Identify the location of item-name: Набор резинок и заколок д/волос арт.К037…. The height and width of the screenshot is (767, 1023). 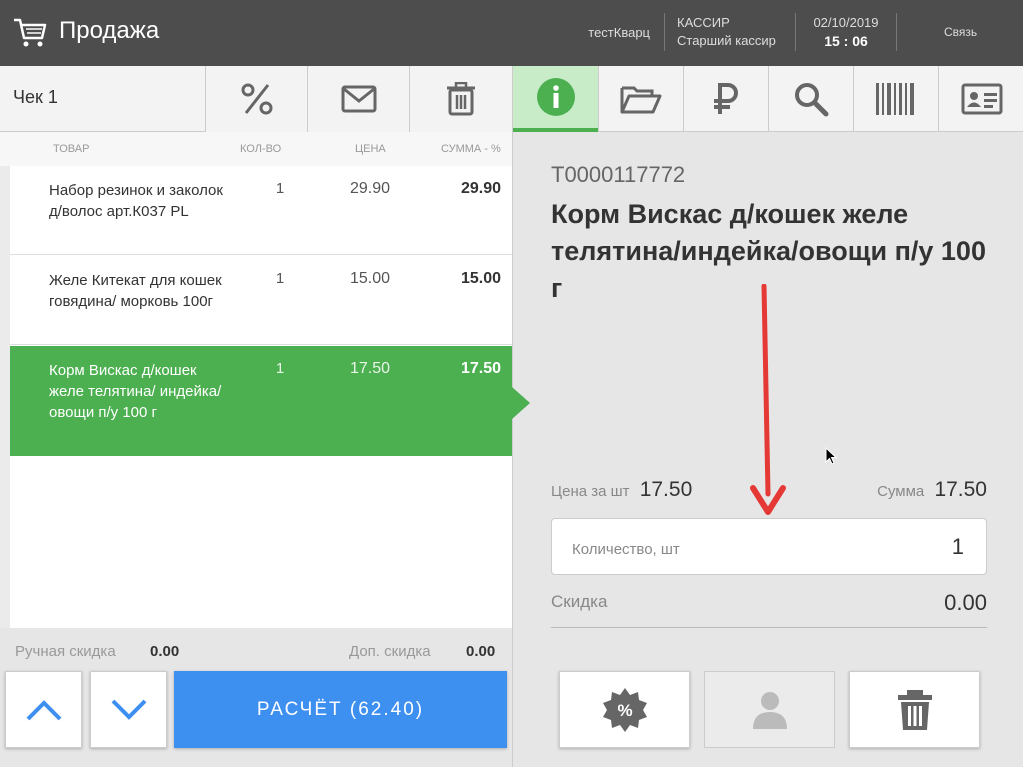
(136, 201).